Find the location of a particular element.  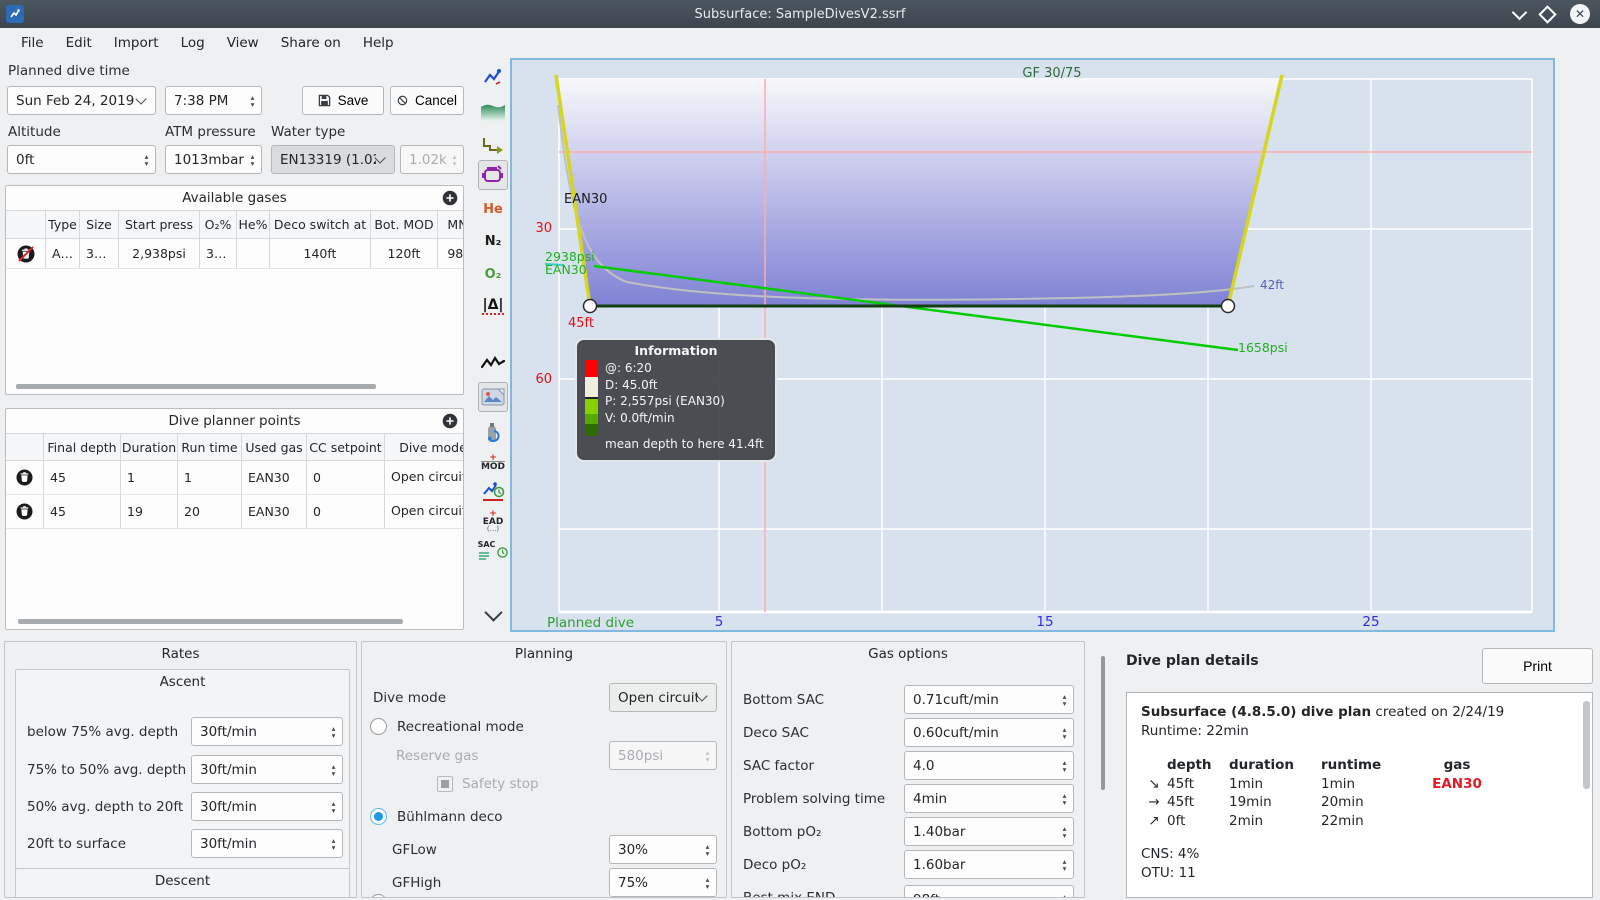

menu-share-on: Share on is located at coordinates (311, 43).